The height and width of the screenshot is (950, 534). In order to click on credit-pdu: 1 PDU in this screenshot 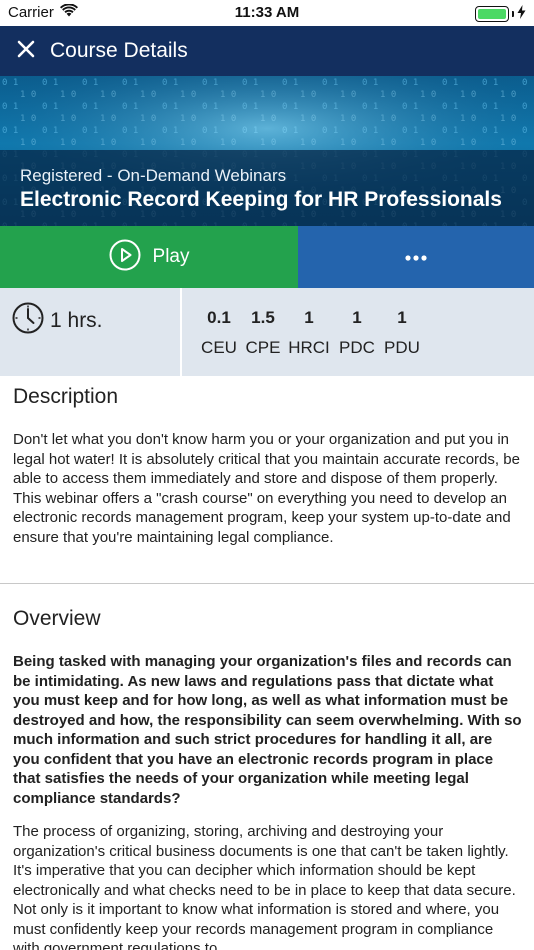, I will do `click(402, 333)`.